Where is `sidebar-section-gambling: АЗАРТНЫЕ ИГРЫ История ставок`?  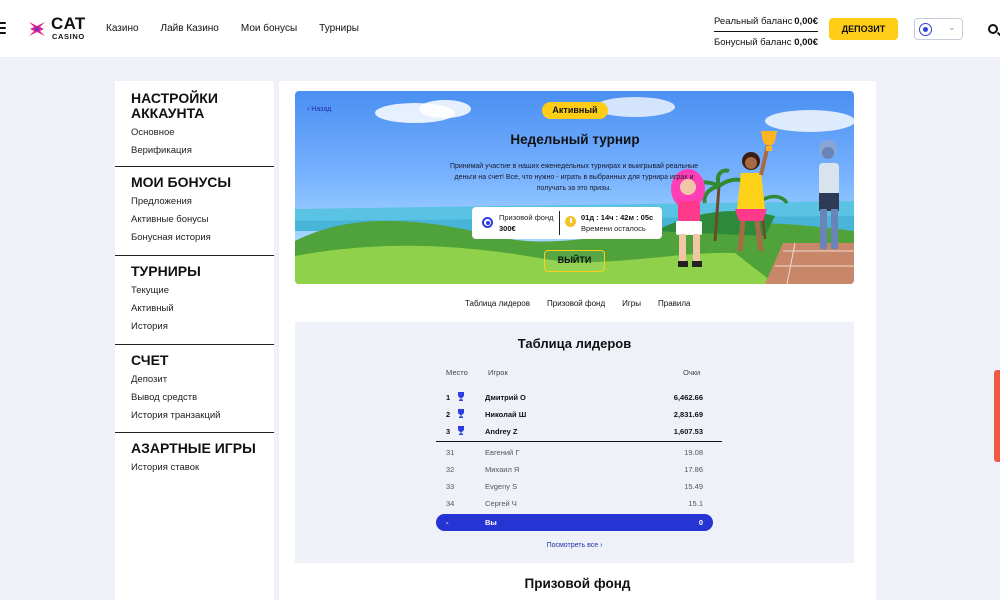
sidebar-section-gambling: АЗАРТНЫЕ ИГРЫ История ставок is located at coordinates (194, 455).